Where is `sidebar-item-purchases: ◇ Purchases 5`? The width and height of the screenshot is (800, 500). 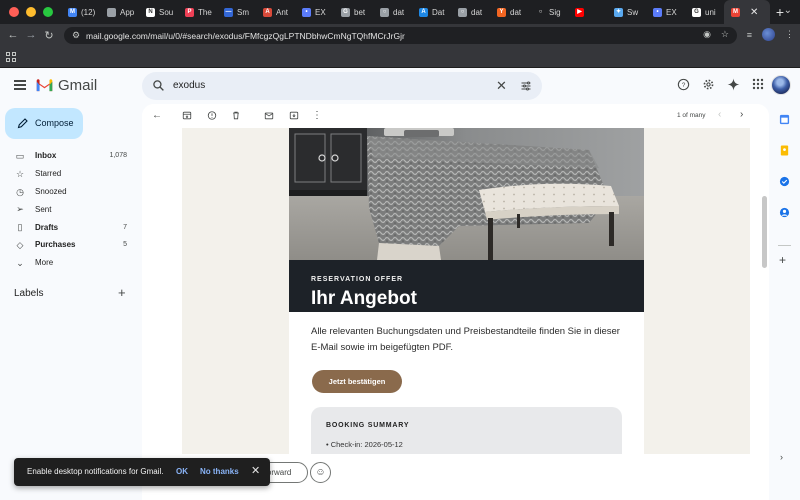 sidebar-item-purchases: ◇ Purchases 5 is located at coordinates (67, 245).